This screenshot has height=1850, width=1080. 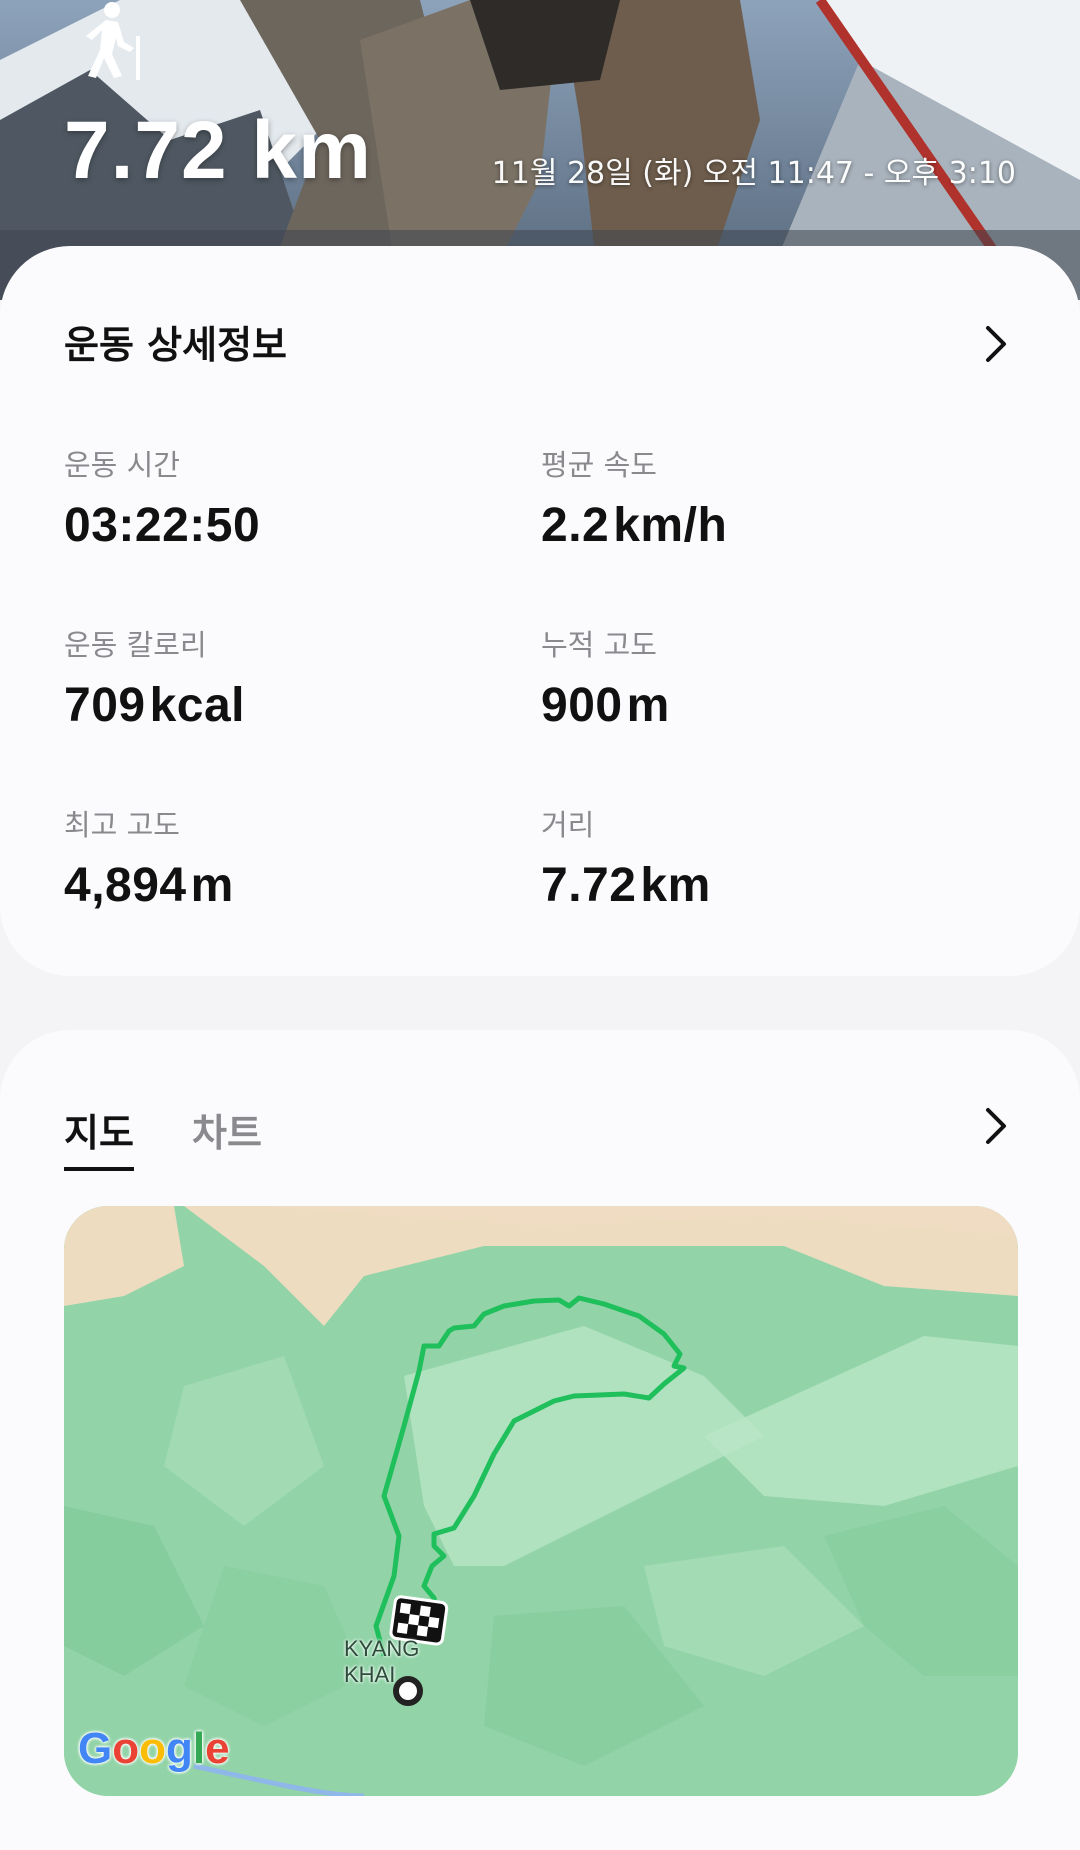 I want to click on stat-distance: 거리 7.72km, so click(x=751, y=857).